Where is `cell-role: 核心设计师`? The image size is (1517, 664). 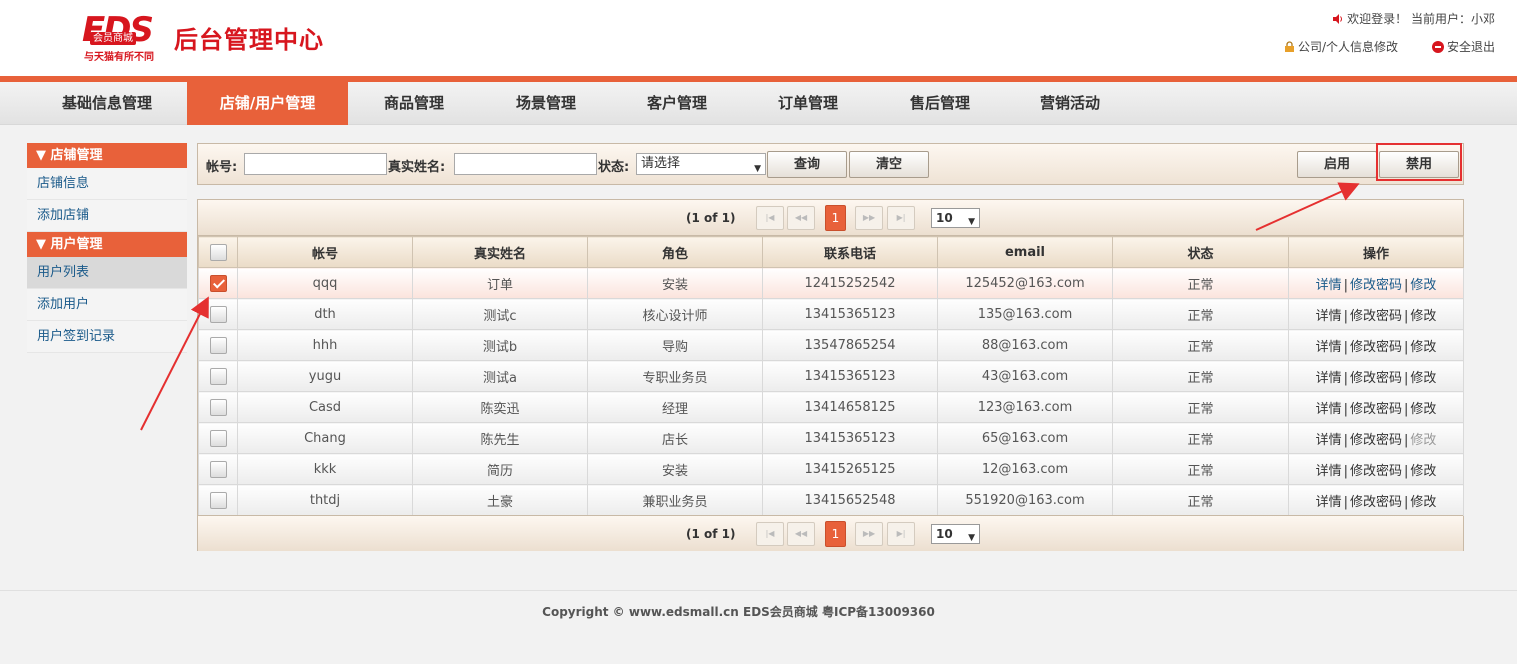 cell-role: 核心设计师 is located at coordinates (675, 314).